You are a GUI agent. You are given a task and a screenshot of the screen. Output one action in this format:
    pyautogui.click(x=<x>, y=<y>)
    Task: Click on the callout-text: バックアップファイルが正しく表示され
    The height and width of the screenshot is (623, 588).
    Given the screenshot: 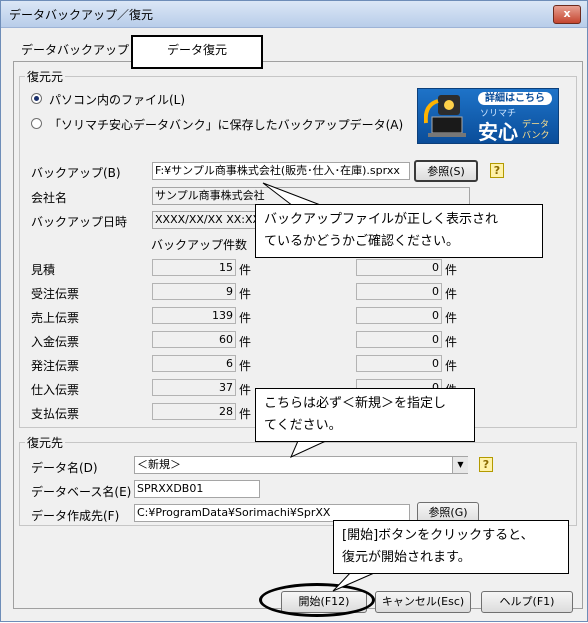 What is the action you would take?
    pyautogui.click(x=381, y=219)
    